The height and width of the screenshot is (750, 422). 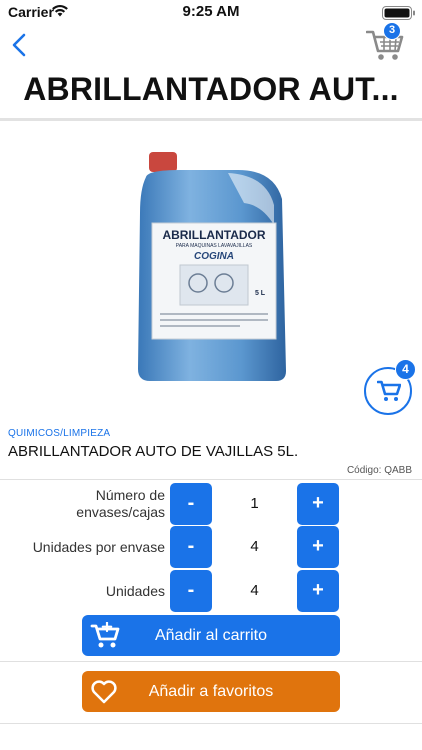 I want to click on add-to-cart-label: Añadir al carrito, so click(x=211, y=635).